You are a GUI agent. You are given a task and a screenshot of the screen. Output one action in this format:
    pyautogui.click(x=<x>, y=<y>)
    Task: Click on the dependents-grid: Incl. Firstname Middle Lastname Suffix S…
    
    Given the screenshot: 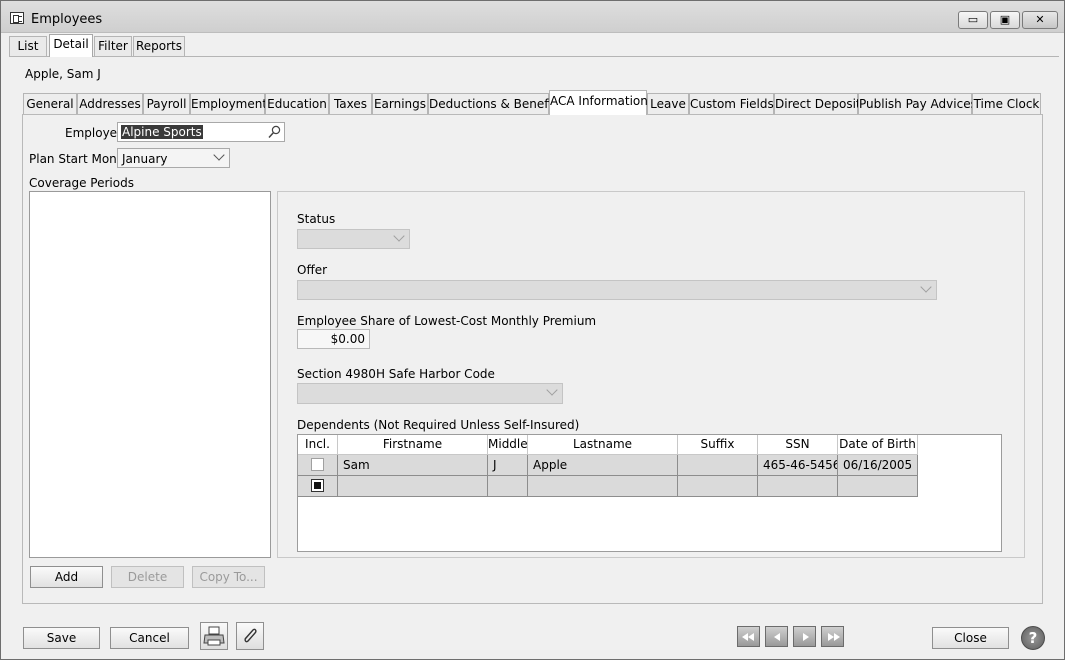 What is the action you would take?
    pyautogui.click(x=649, y=493)
    